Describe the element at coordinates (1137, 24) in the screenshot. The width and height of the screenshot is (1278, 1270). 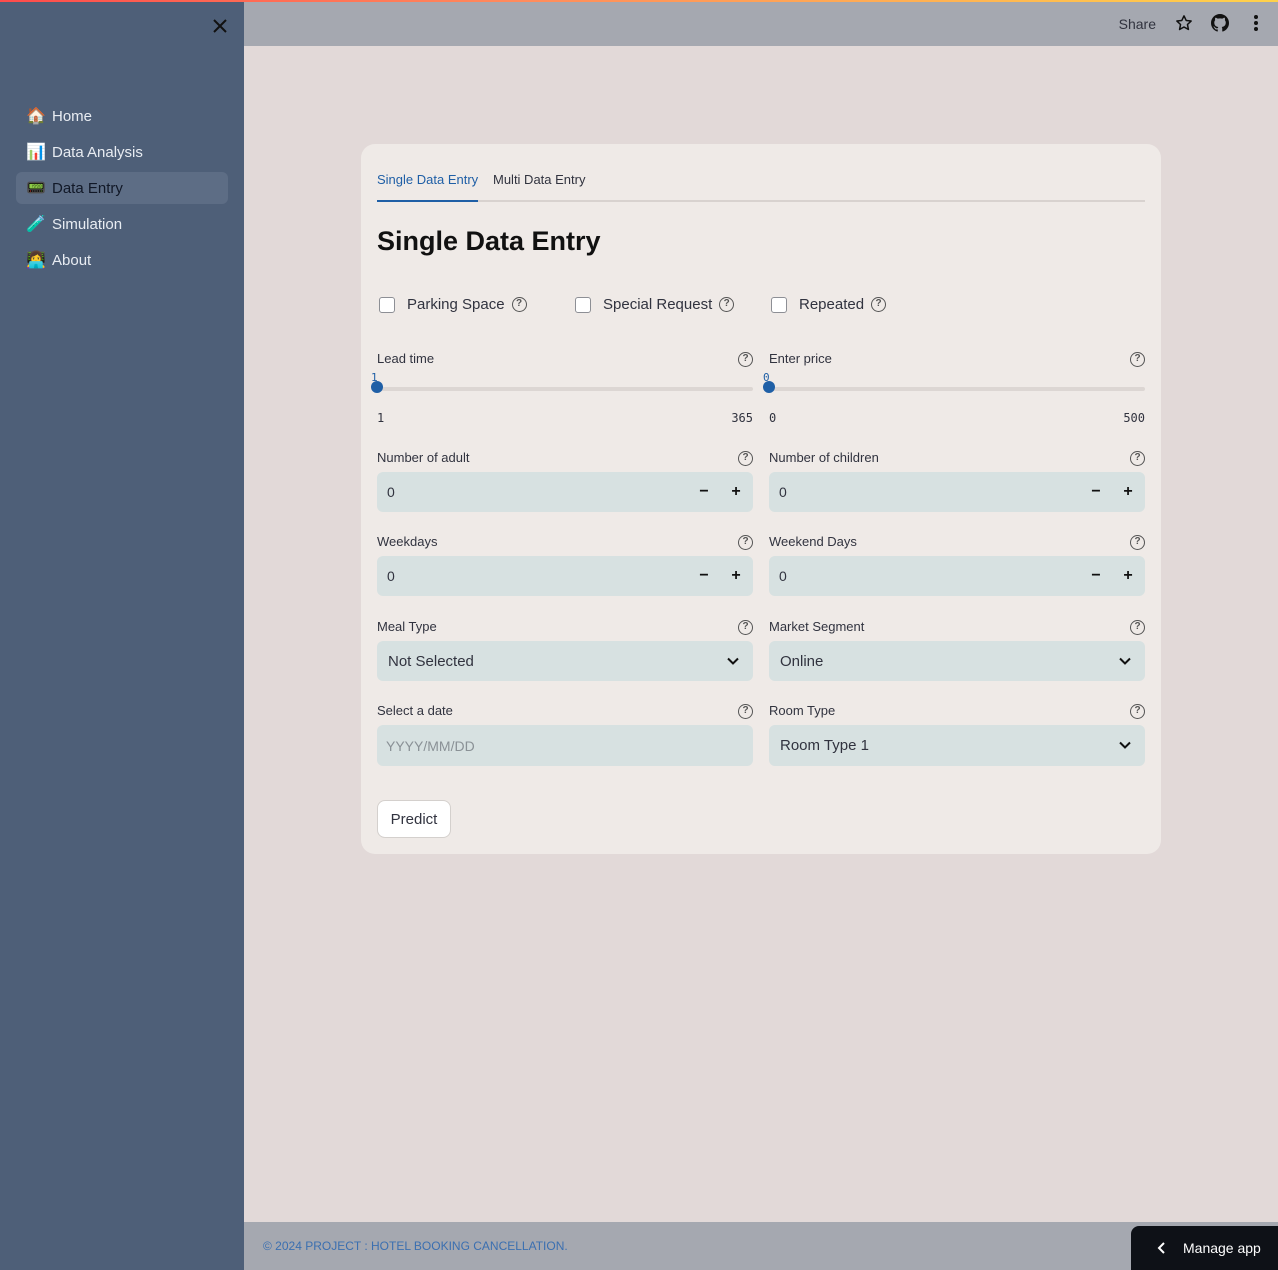
I see `share-button: Share` at that location.